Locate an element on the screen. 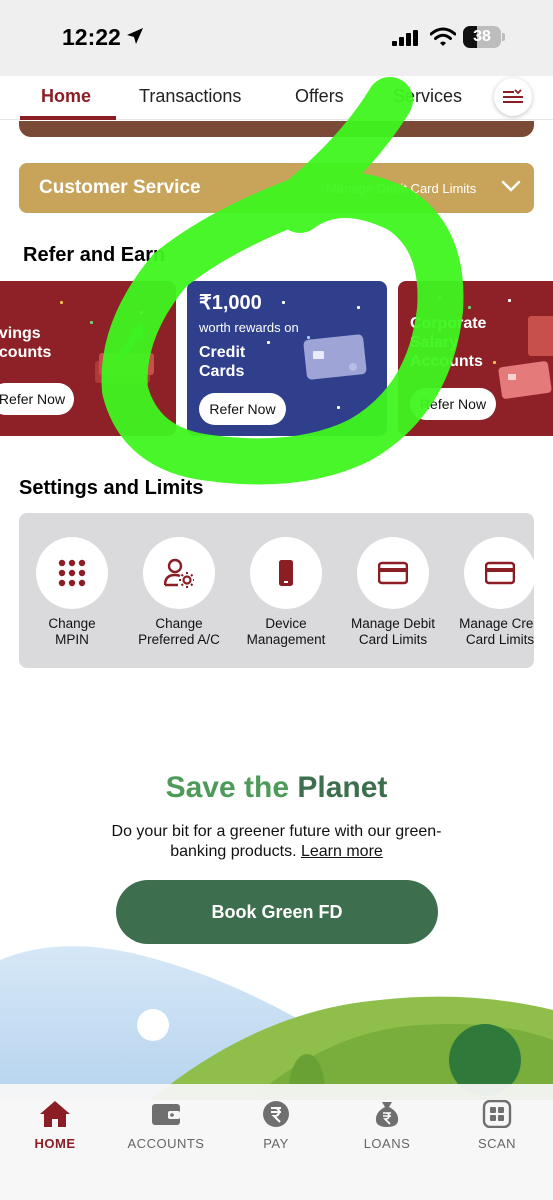 The width and height of the screenshot is (553, 1200). home-icon is located at coordinates (55, 1114).